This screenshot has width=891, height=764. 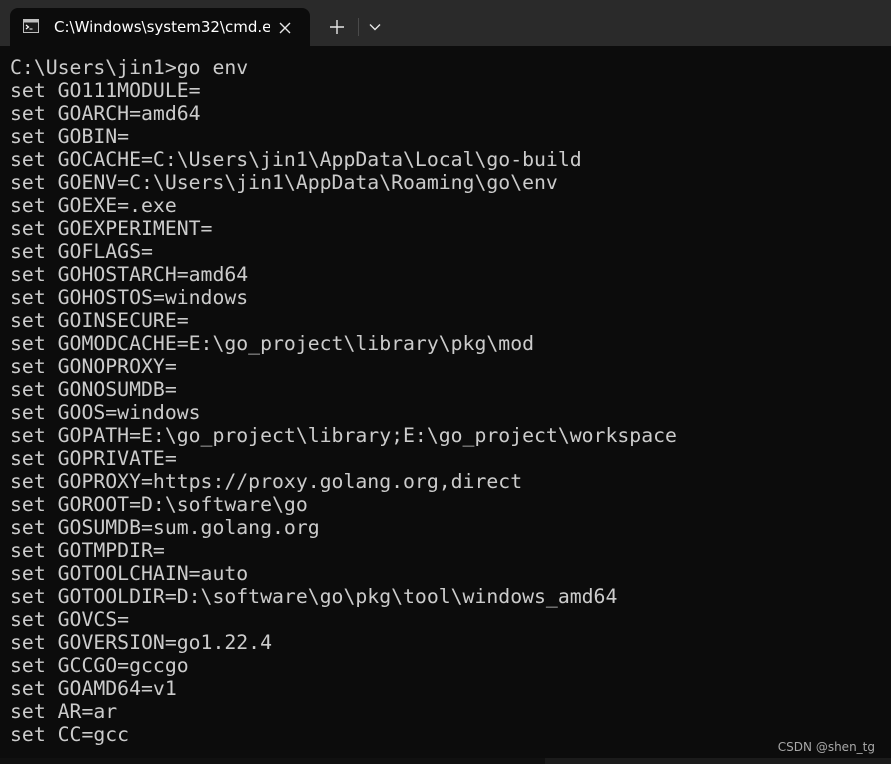 I want to click on watermark: CSDN @shen_tg, so click(x=826, y=747).